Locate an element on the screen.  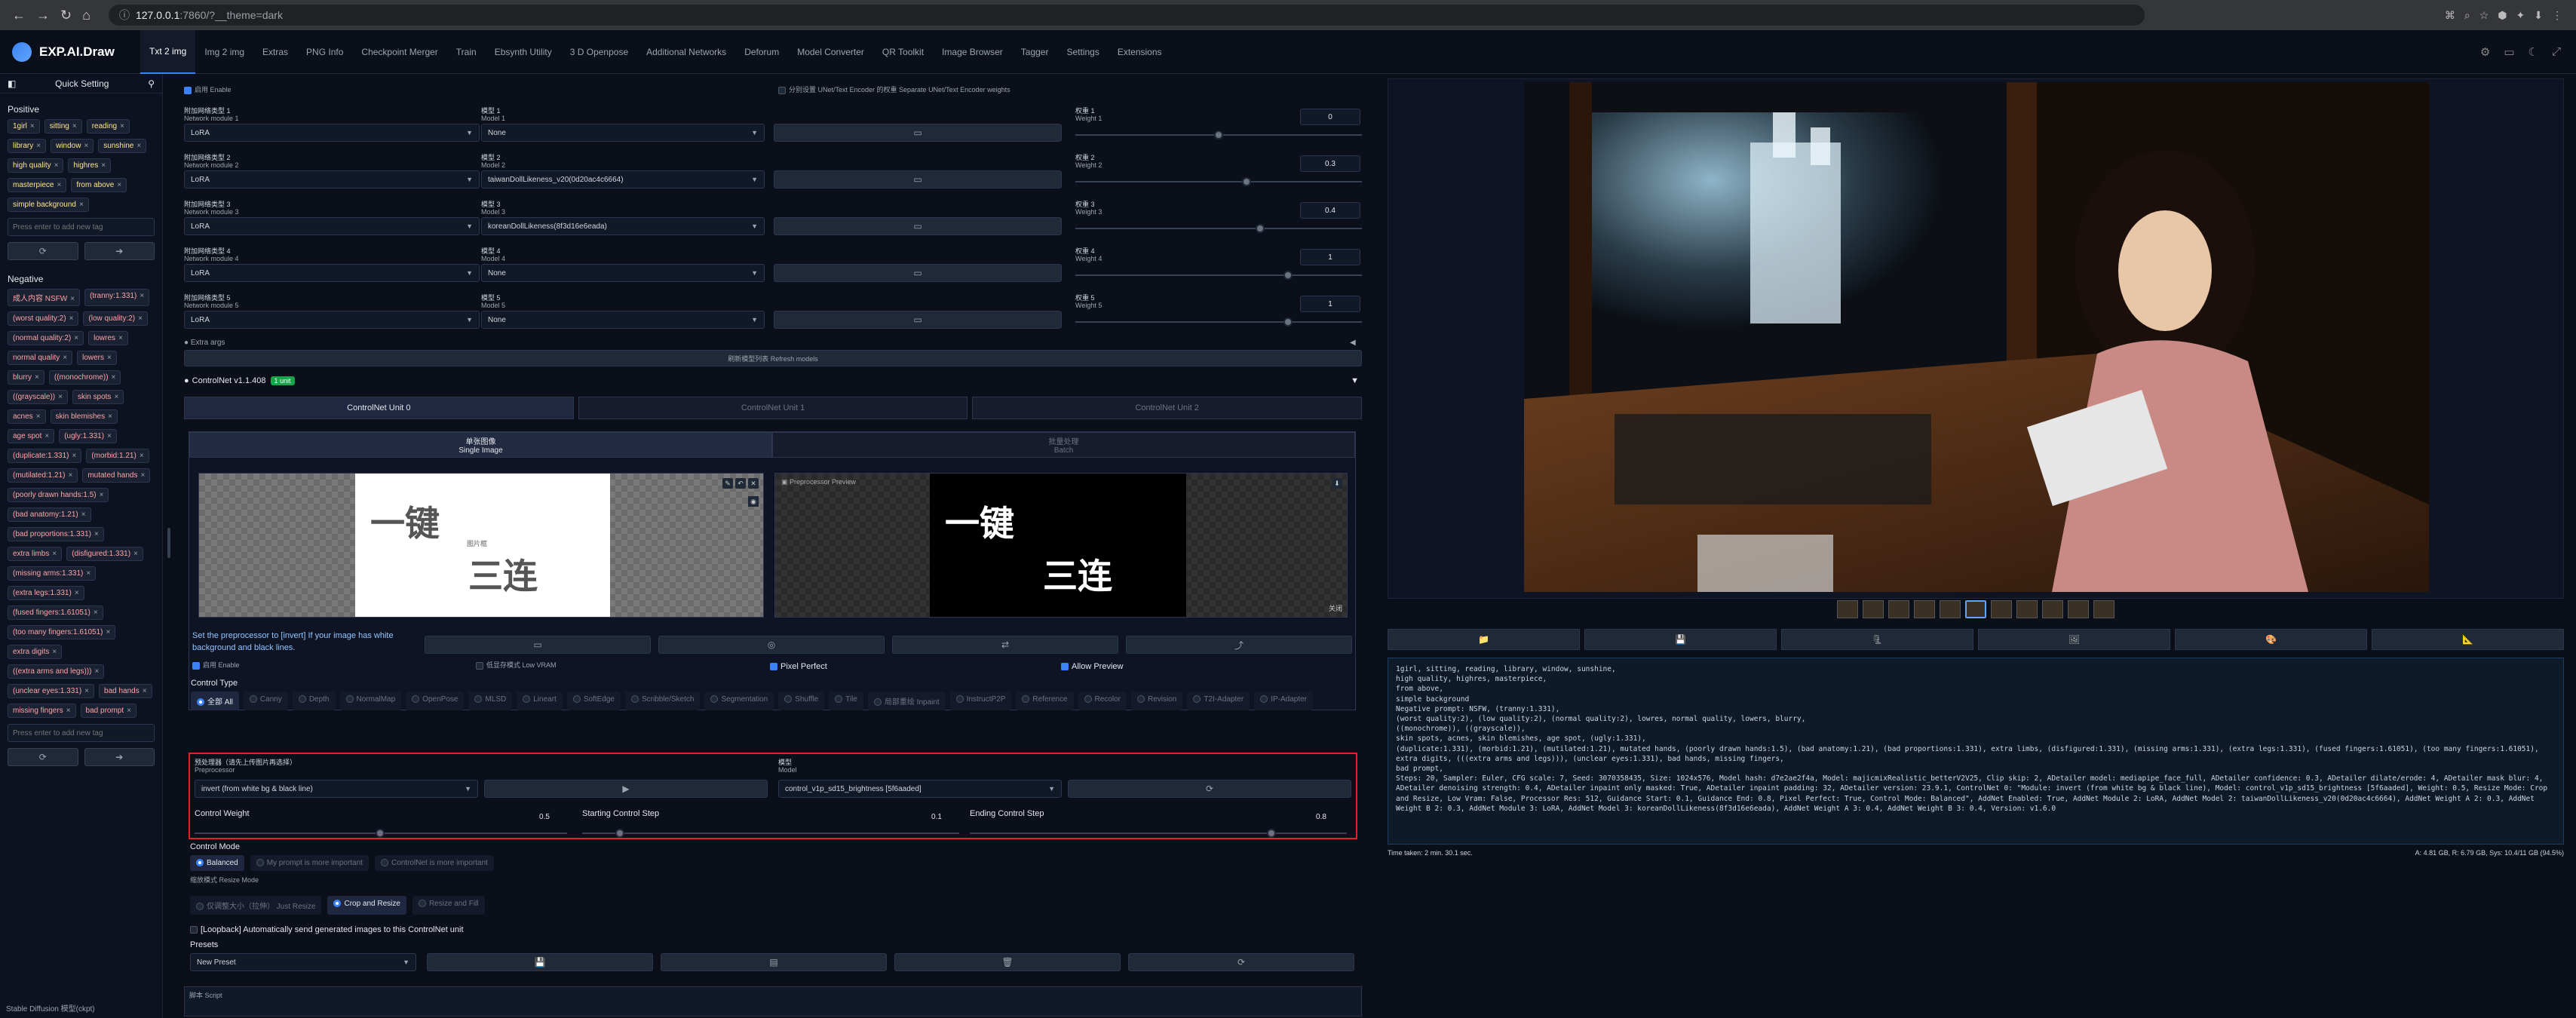
send-positive-button: ➔ is located at coordinates (119, 251).